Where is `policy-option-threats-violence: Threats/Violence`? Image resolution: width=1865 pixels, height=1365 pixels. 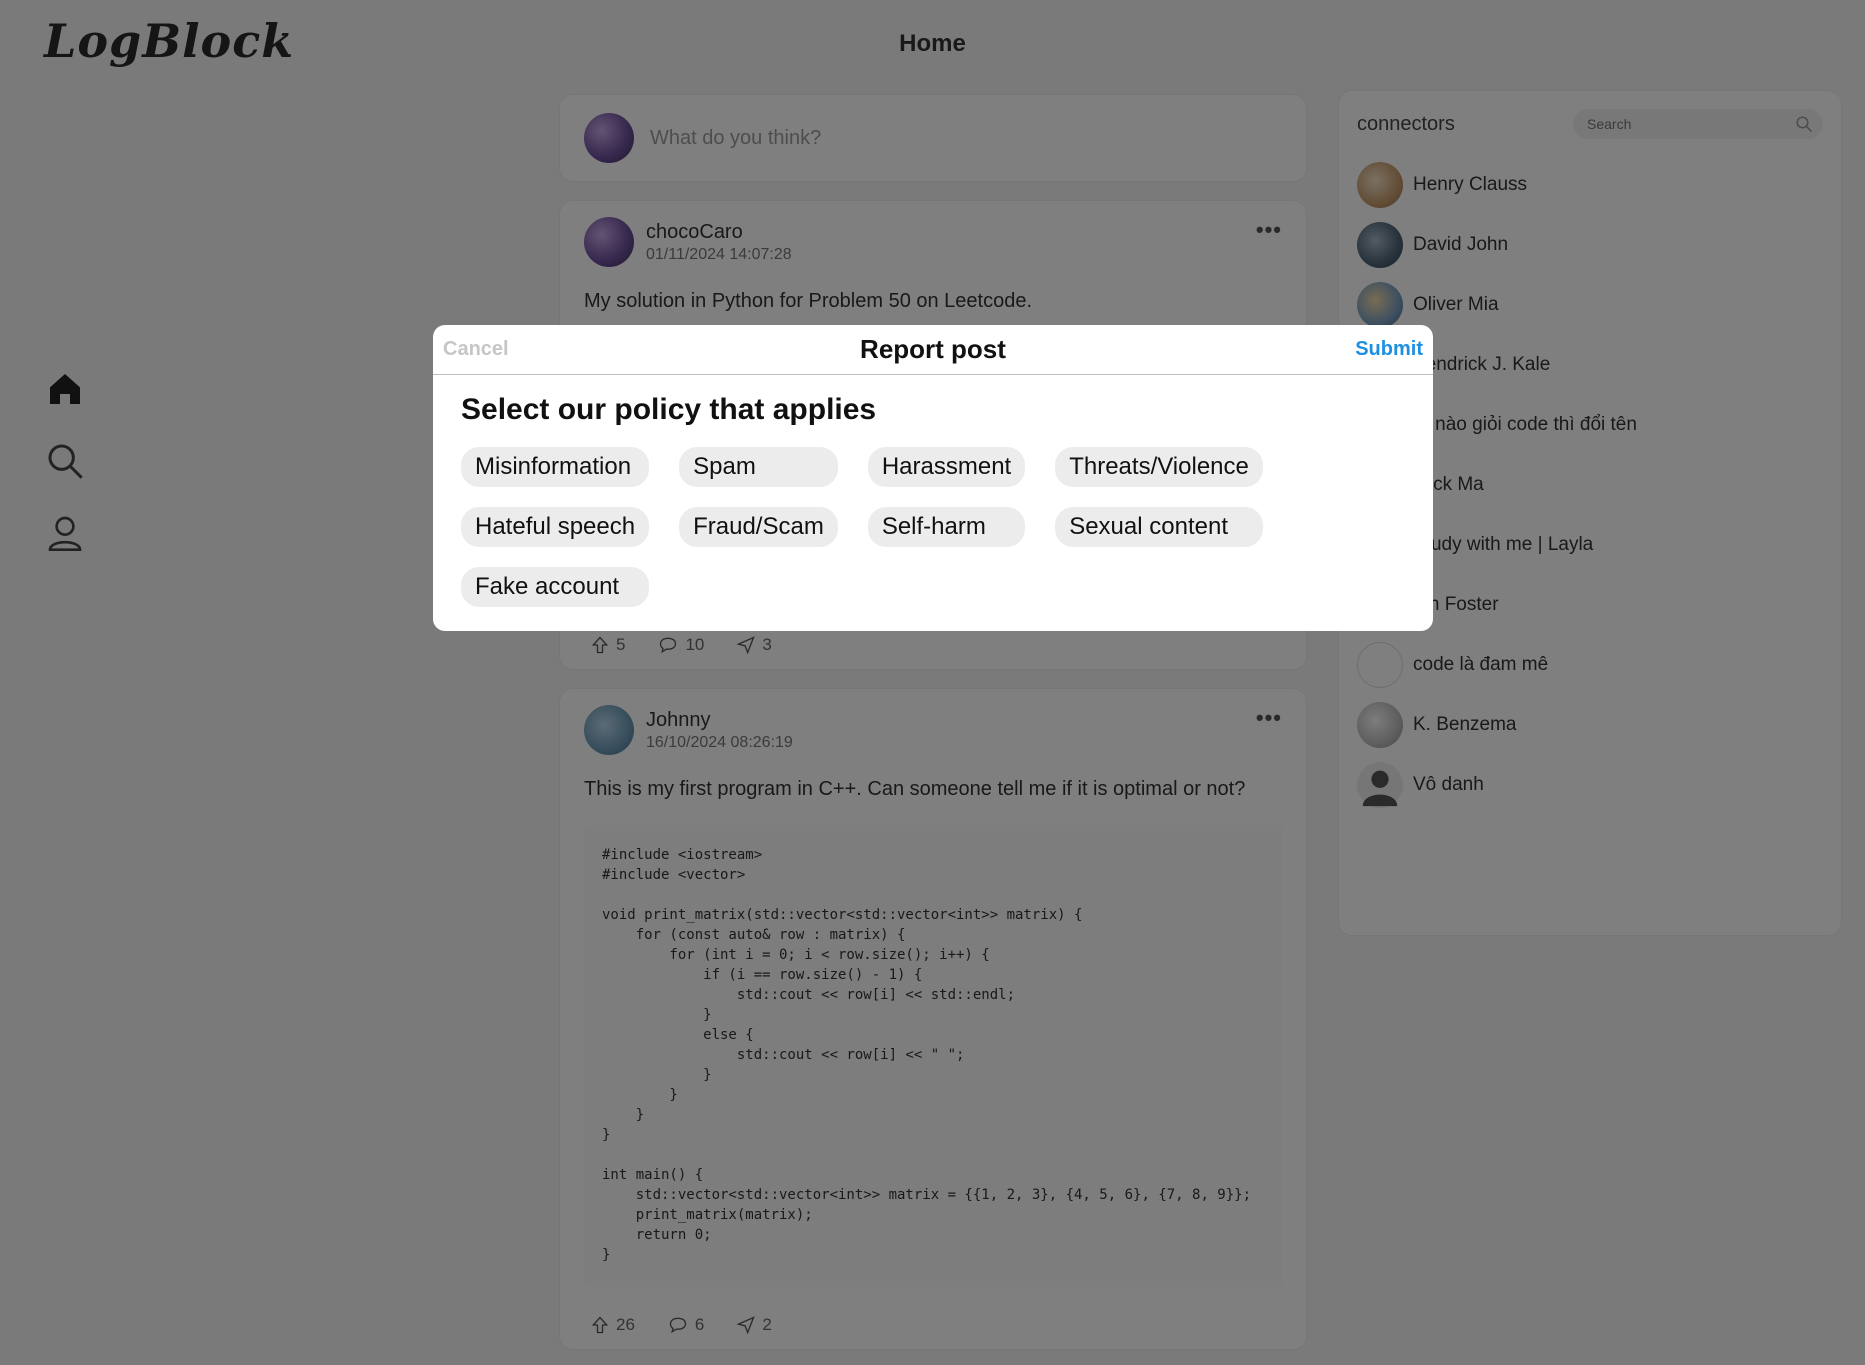
policy-option-threats-violence: Threats/Violence is located at coordinates (1159, 467).